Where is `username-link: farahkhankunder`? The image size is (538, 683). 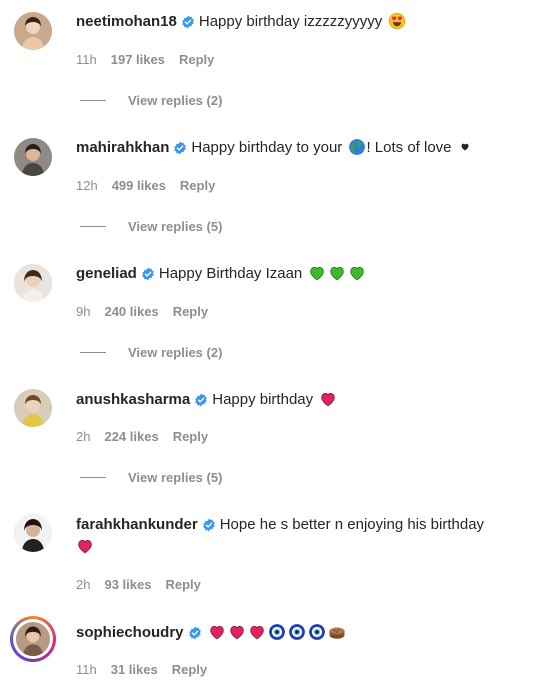 username-link: farahkhankunder is located at coordinates (137, 524).